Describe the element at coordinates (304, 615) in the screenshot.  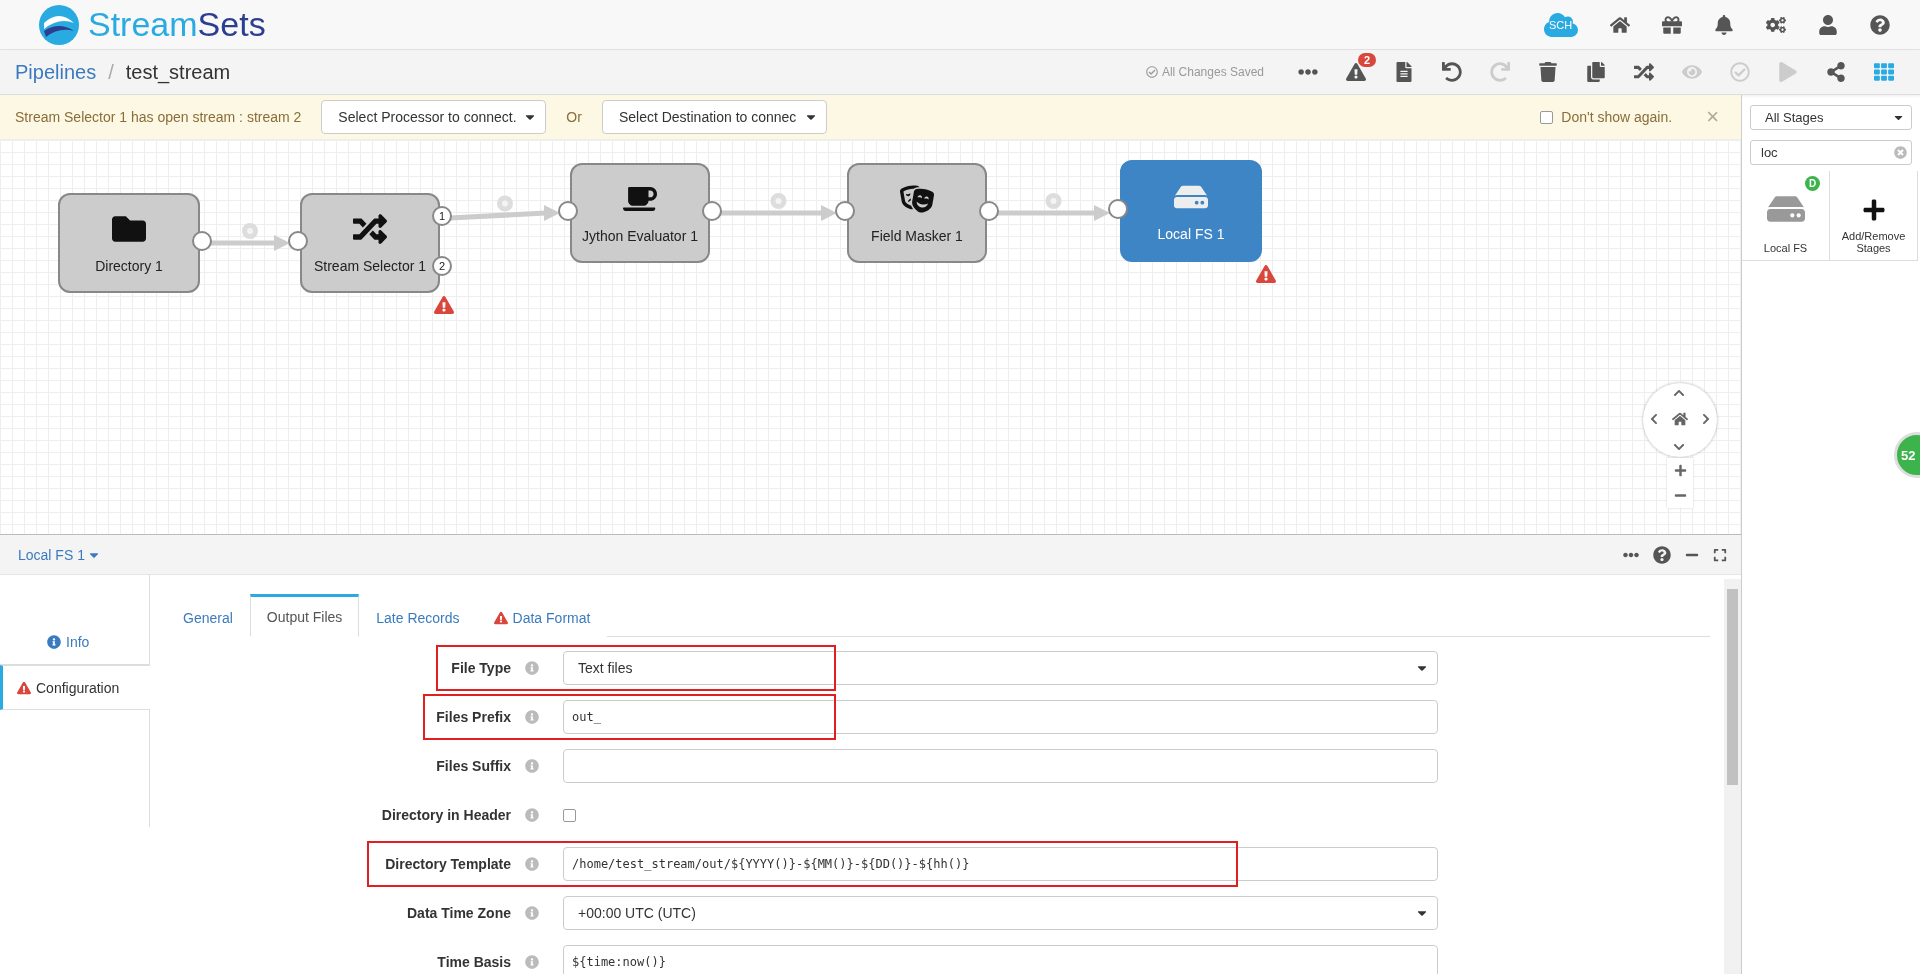
I see `tab: Output Files` at that location.